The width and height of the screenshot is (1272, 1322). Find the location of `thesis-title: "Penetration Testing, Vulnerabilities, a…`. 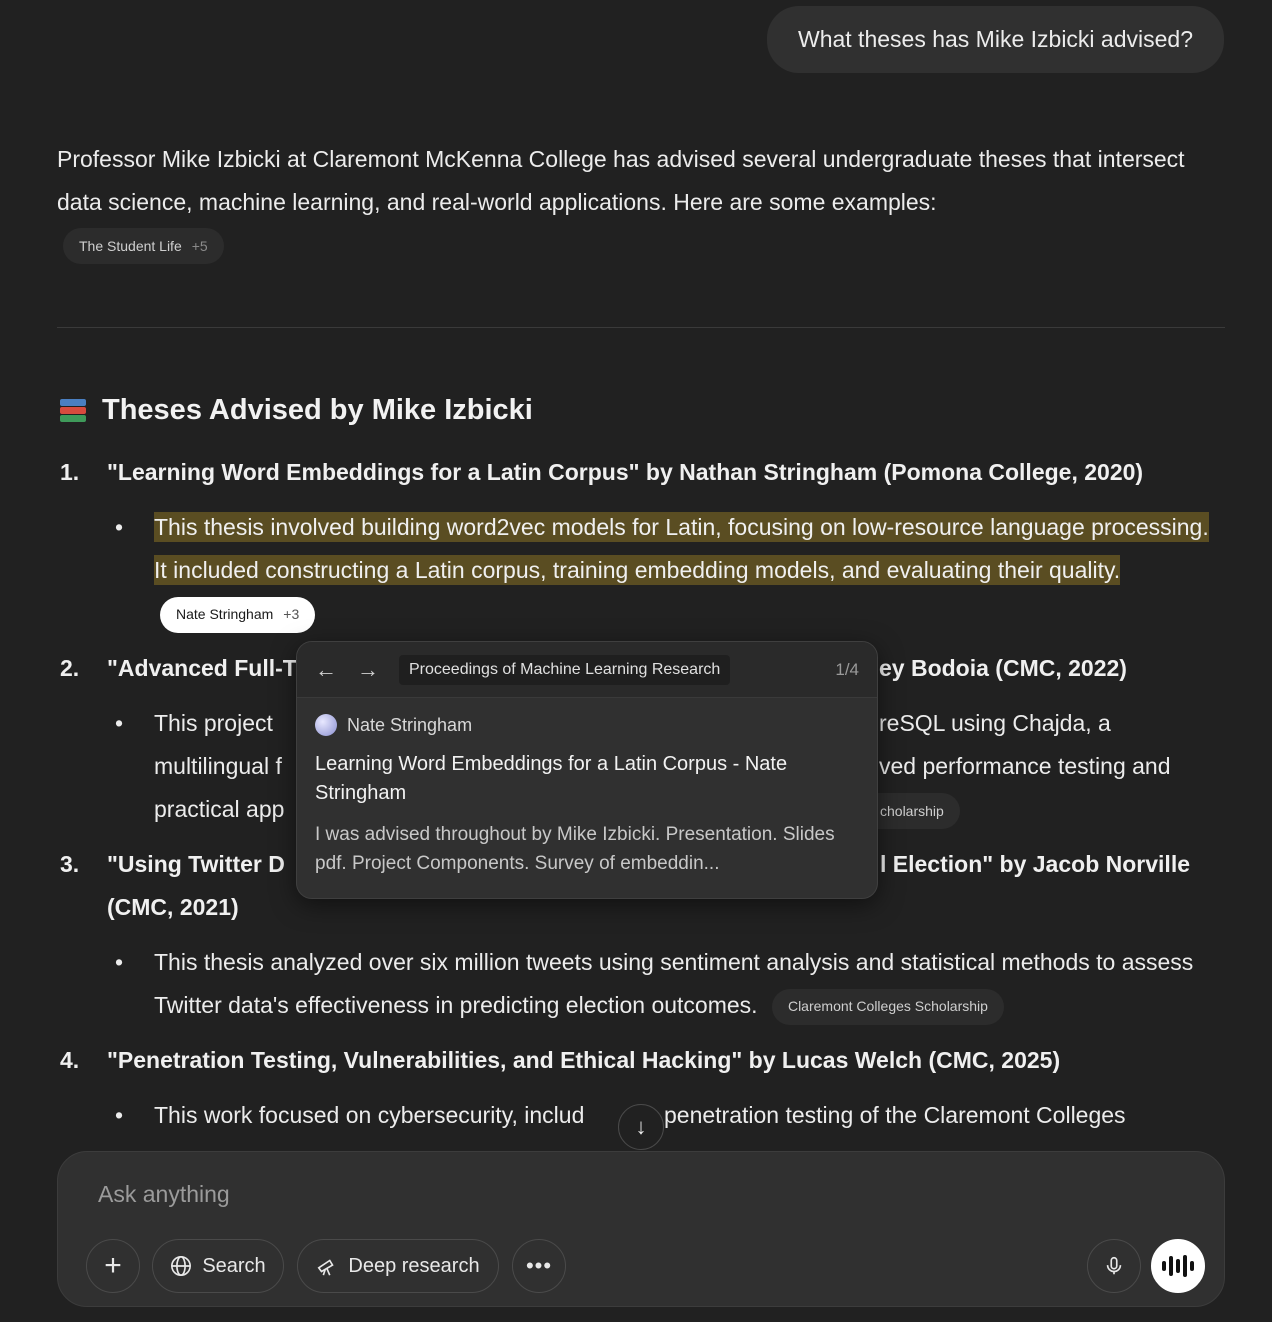

thesis-title: "Penetration Testing, Vulnerabilities, a… is located at coordinates (584, 1060).